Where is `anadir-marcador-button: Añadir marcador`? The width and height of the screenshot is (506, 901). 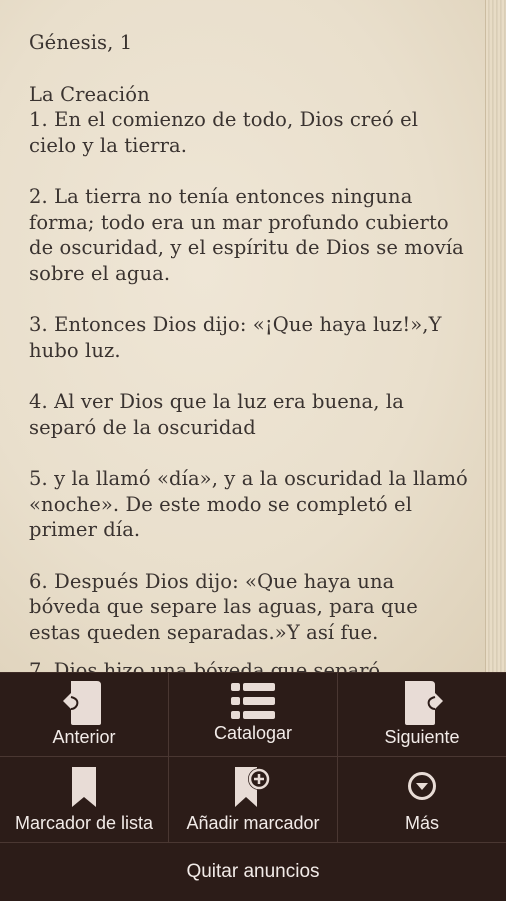
anadir-marcador-button: Añadir marcador is located at coordinates (253, 800).